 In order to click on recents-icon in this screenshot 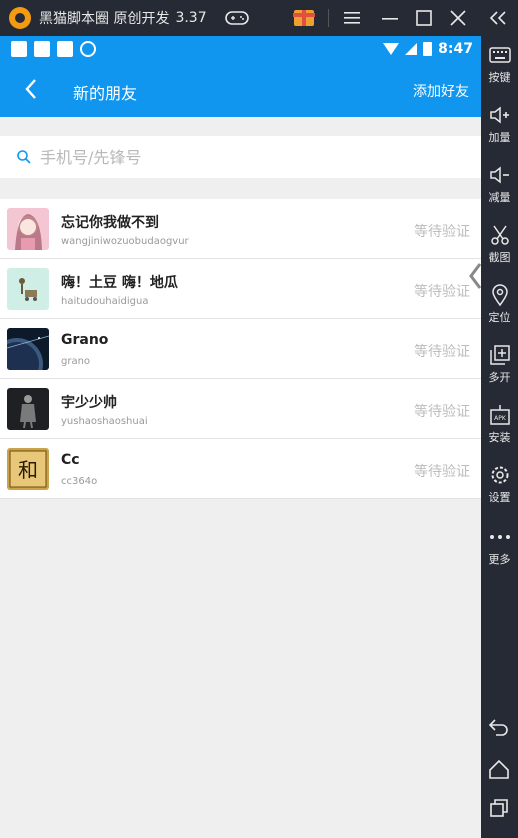, I will do `click(499, 808)`.